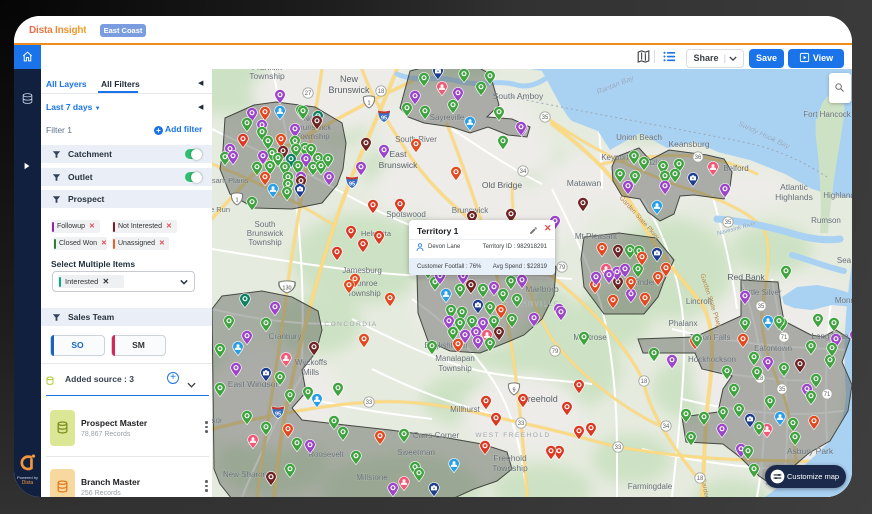  What do you see at coordinates (245, 474) in the screenshot?
I see `svg-text: New Sharon` at bounding box center [245, 474].